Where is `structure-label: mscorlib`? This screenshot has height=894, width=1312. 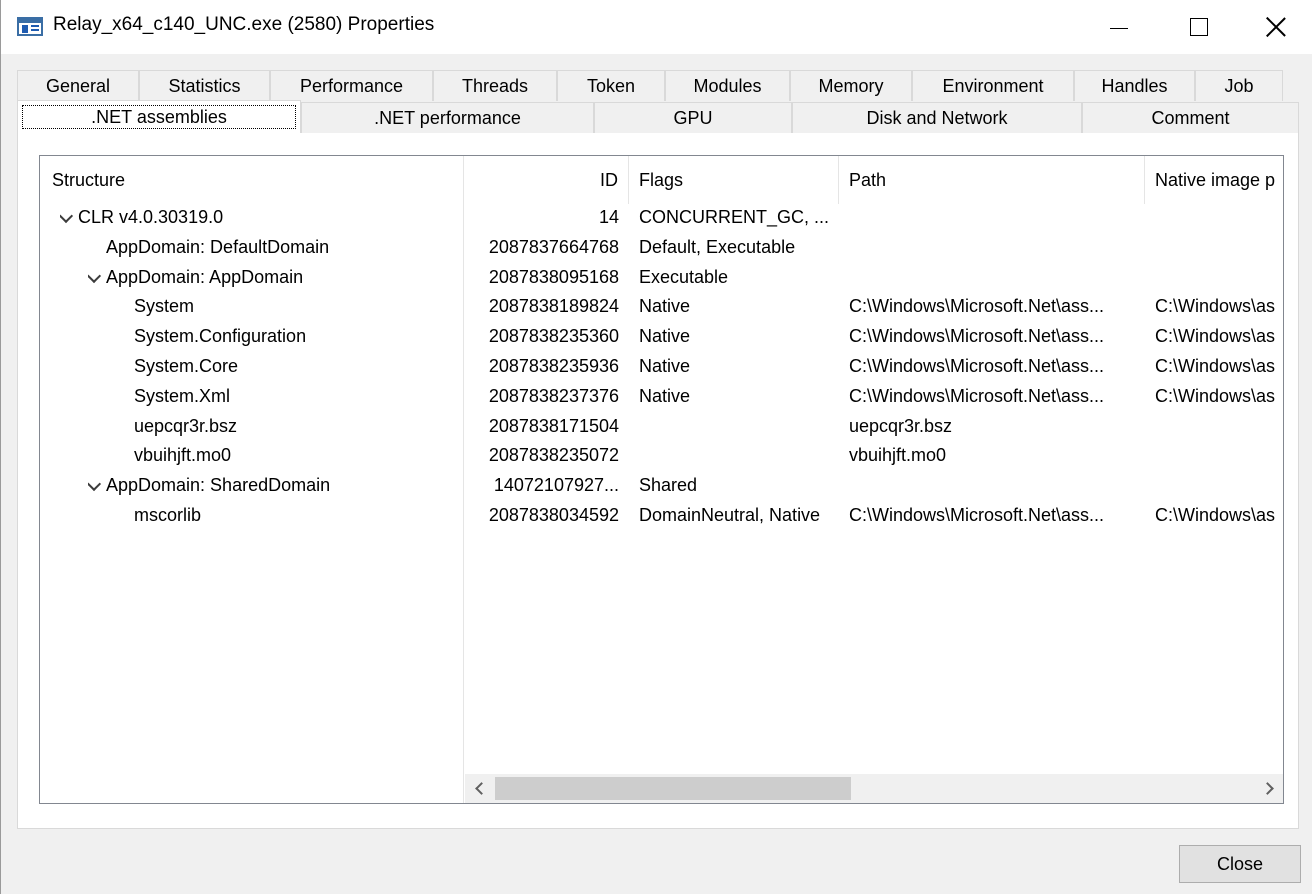 structure-label: mscorlib is located at coordinates (168, 515).